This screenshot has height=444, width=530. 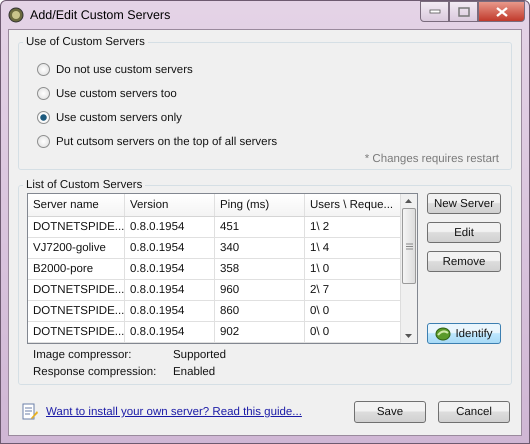 I want to click on list-button: Remove, so click(x=464, y=261).